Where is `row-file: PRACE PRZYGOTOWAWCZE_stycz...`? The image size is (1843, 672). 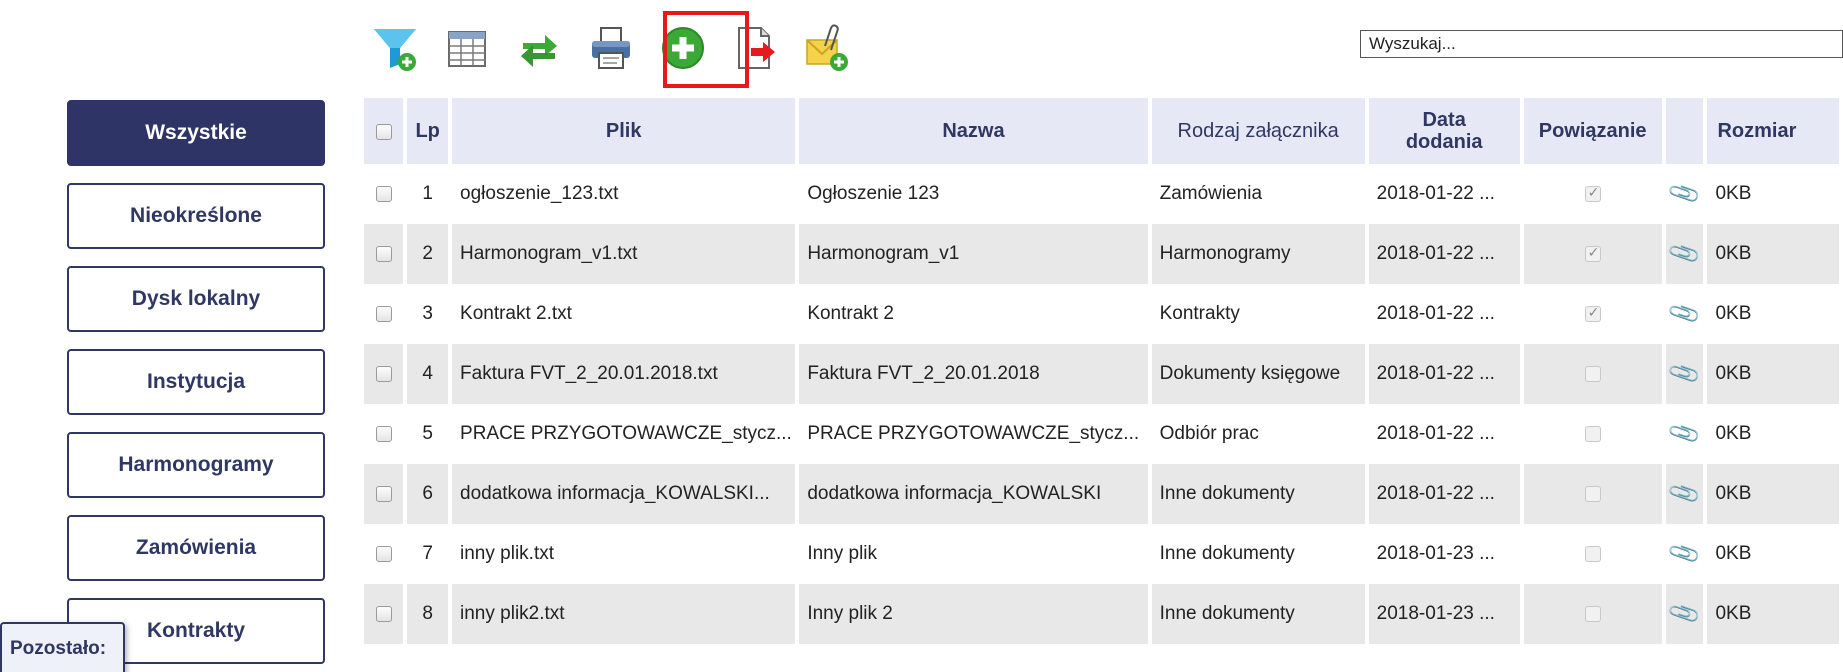
row-file: PRACE PRZYGOTOWAWCZE_stycz... is located at coordinates (624, 434).